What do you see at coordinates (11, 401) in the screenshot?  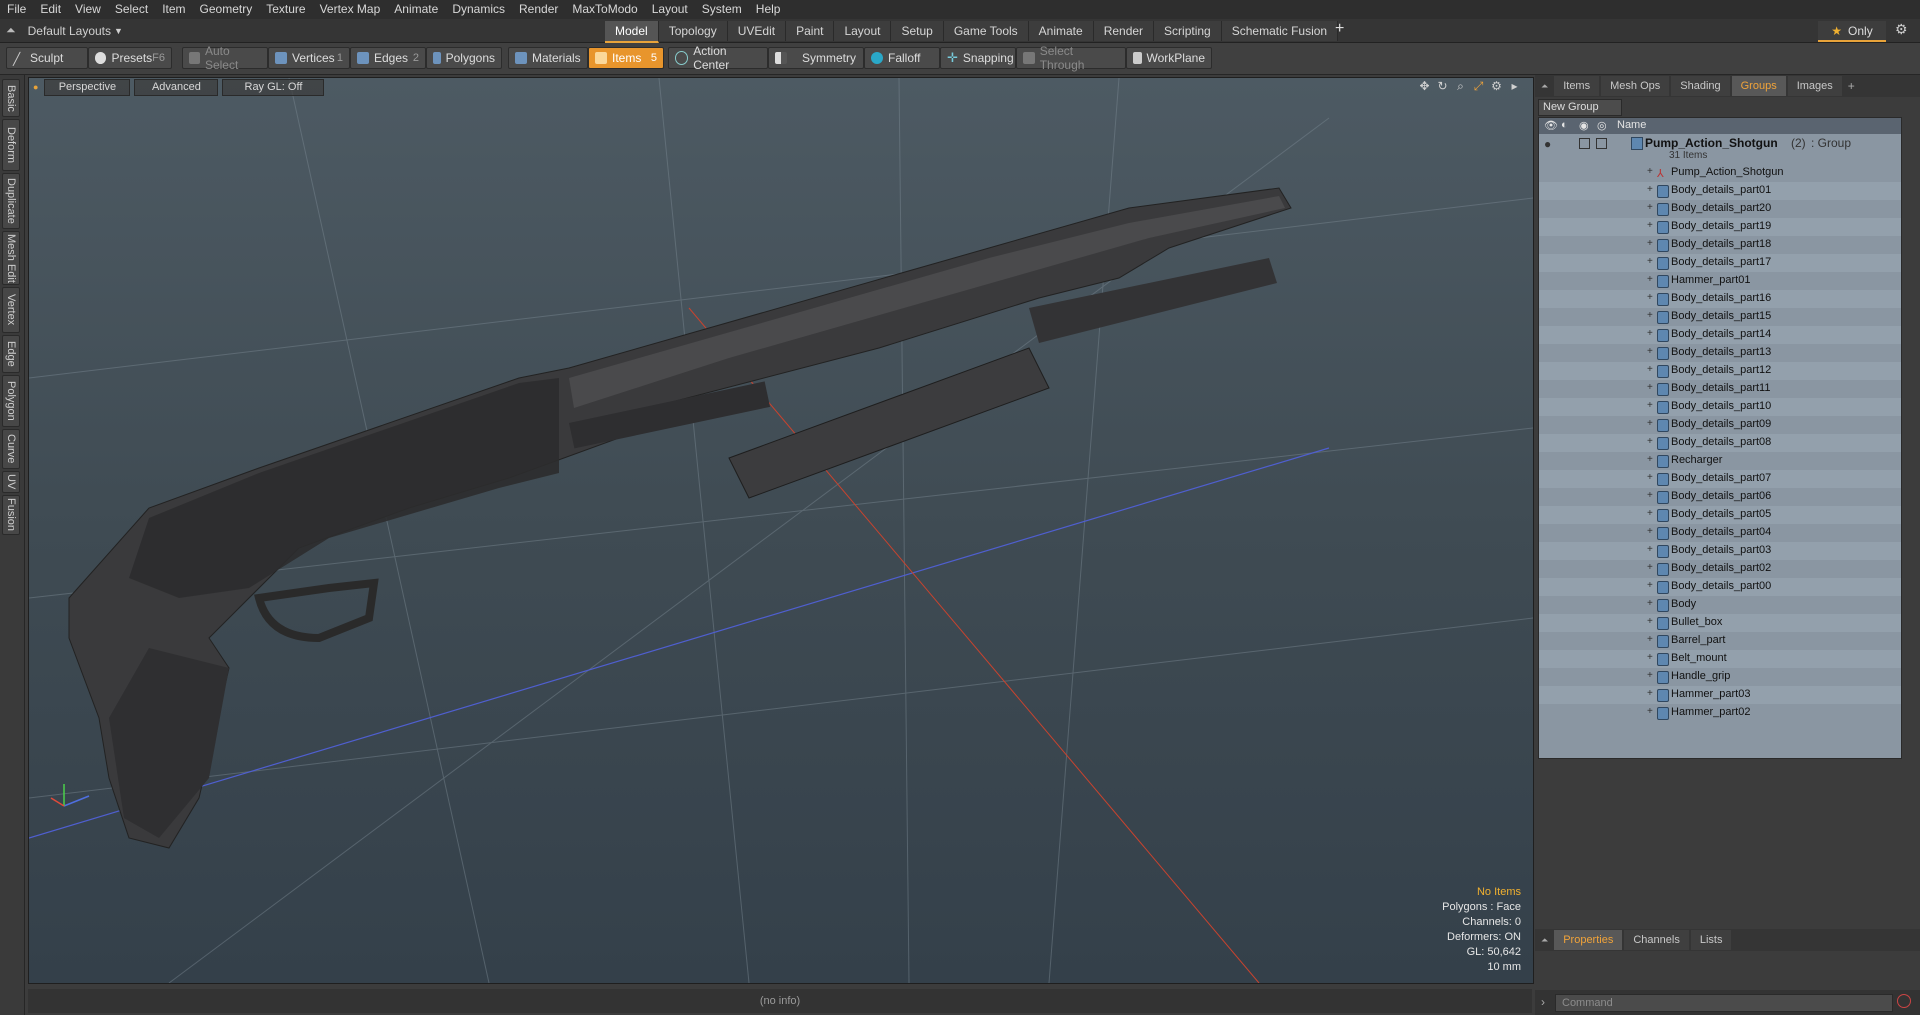 I see `left-tab: Polygon` at bounding box center [11, 401].